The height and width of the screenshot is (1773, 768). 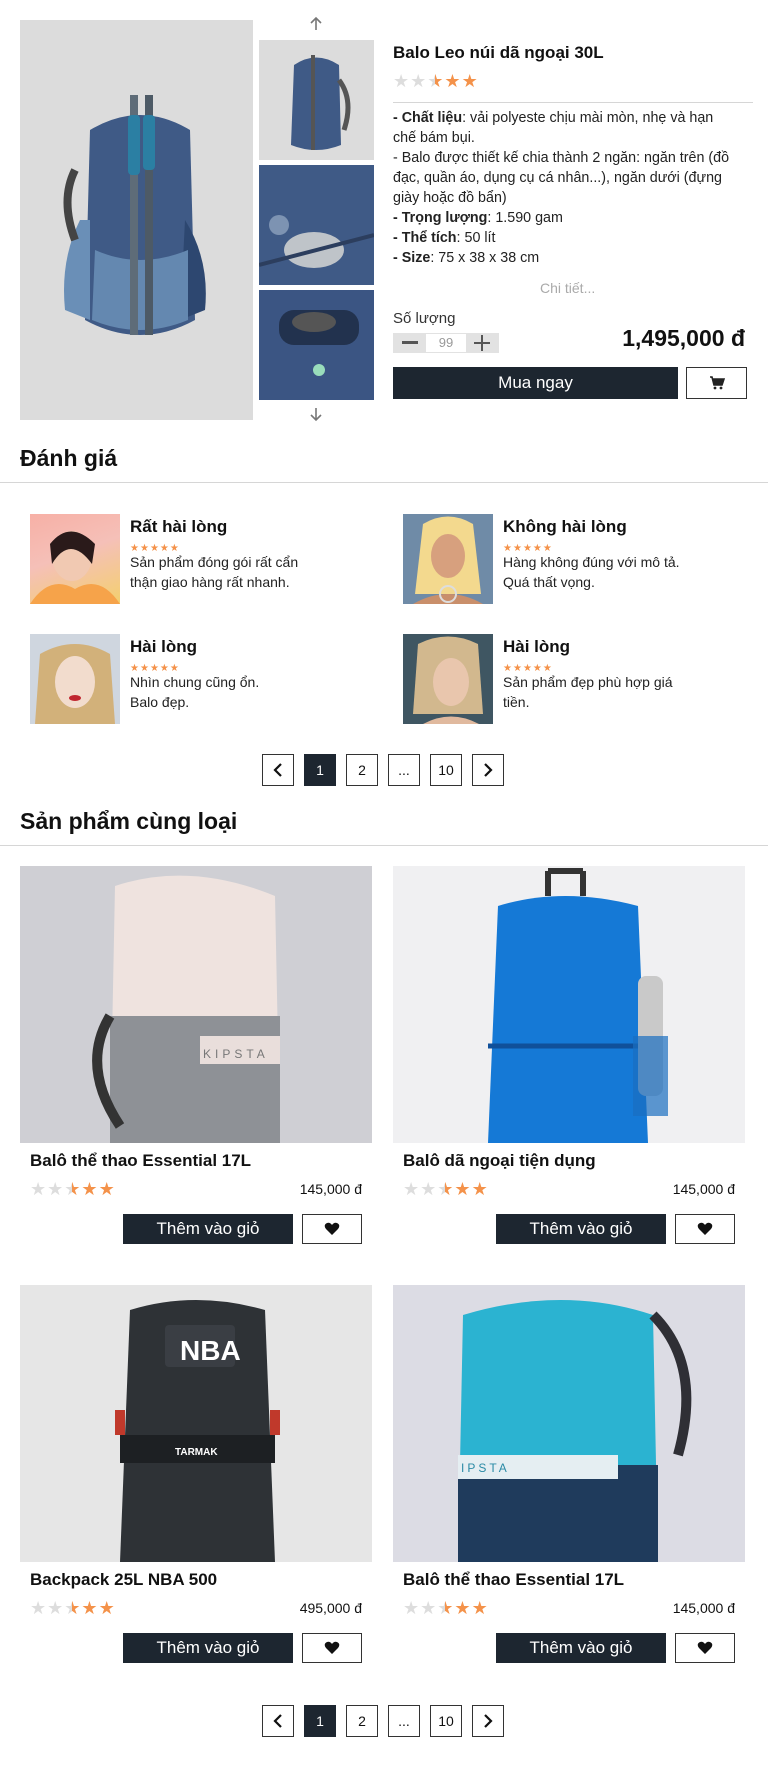 What do you see at coordinates (410, 343) in the screenshot?
I see `minus-icon` at bounding box center [410, 343].